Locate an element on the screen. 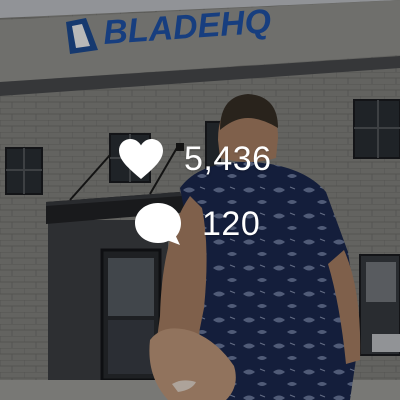  speech-bubble-icon is located at coordinates (158, 224).